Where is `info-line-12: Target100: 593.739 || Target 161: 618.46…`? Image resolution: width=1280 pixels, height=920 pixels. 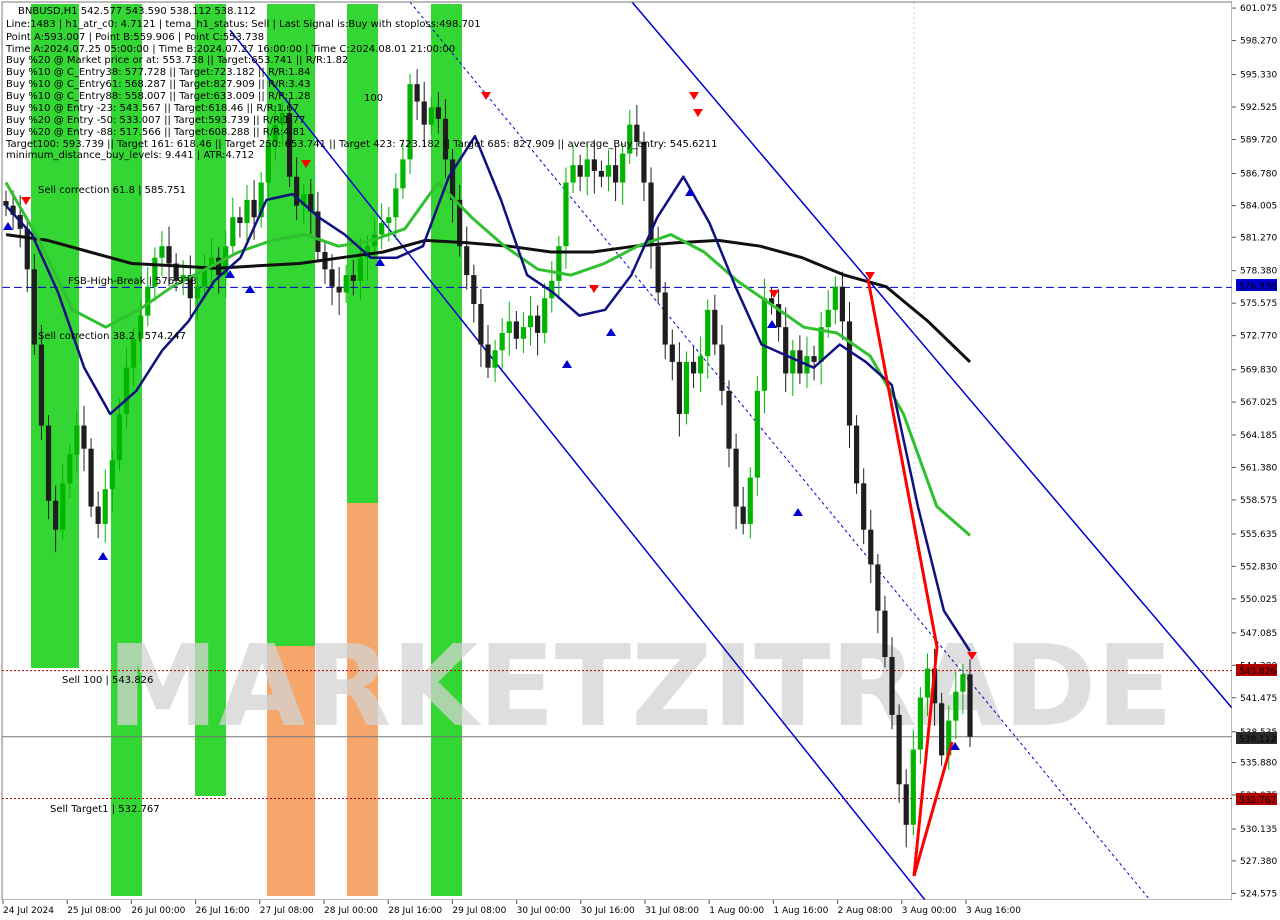
info-line-12: Target100: 593.739 || Target 161: 618.46… is located at coordinates (361, 144).